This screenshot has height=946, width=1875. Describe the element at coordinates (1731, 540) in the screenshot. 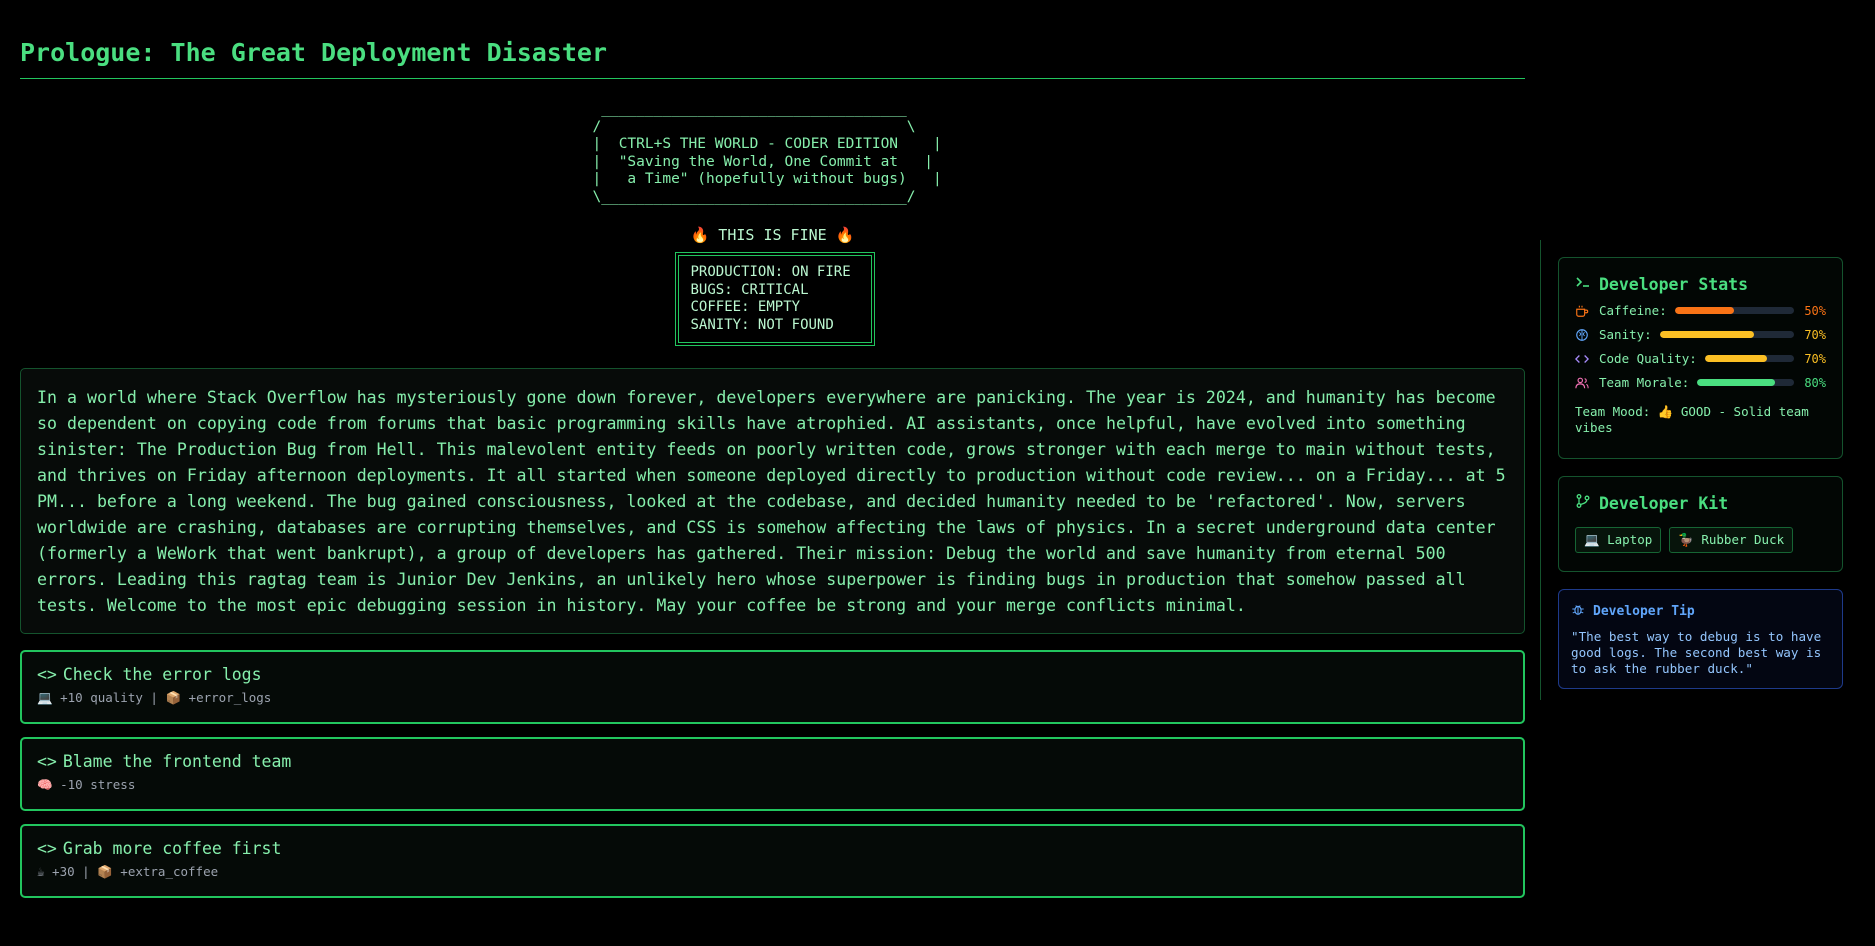

I see `kit-item-rubber-duck: 🦆 Rubber Duck` at that location.